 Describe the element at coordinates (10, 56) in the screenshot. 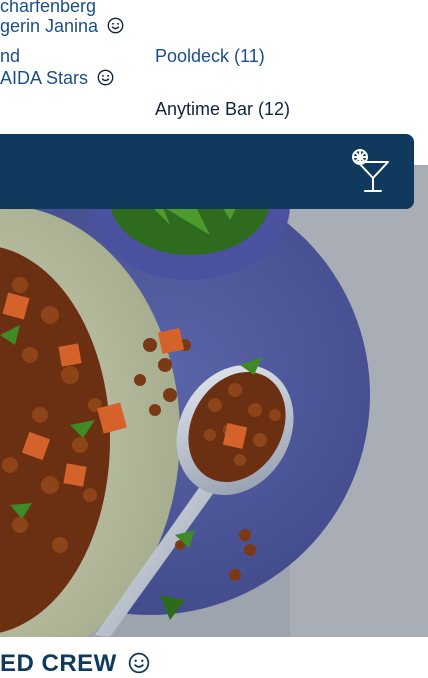

I see `program-line-3: nd` at that location.